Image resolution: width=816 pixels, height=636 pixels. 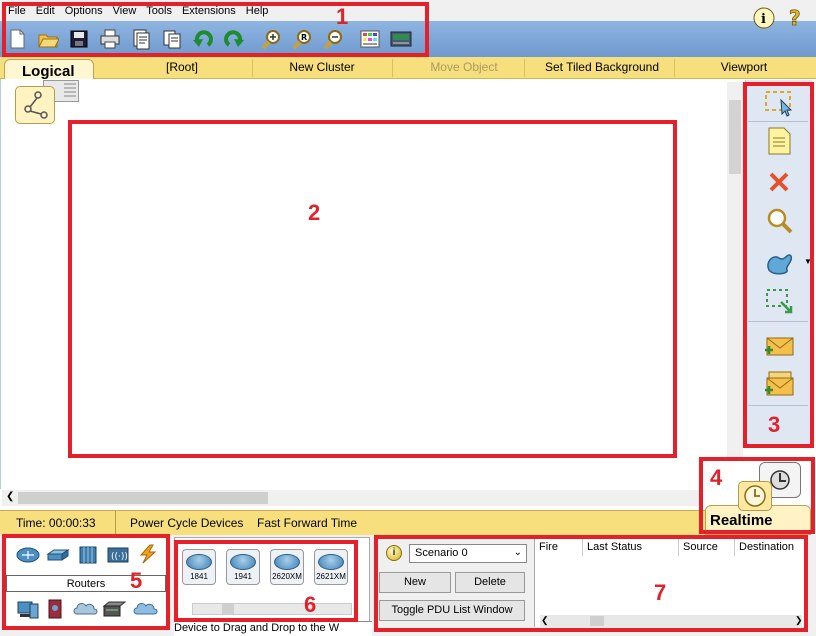 I want to click on svg-text: i, so click(x=763, y=19).